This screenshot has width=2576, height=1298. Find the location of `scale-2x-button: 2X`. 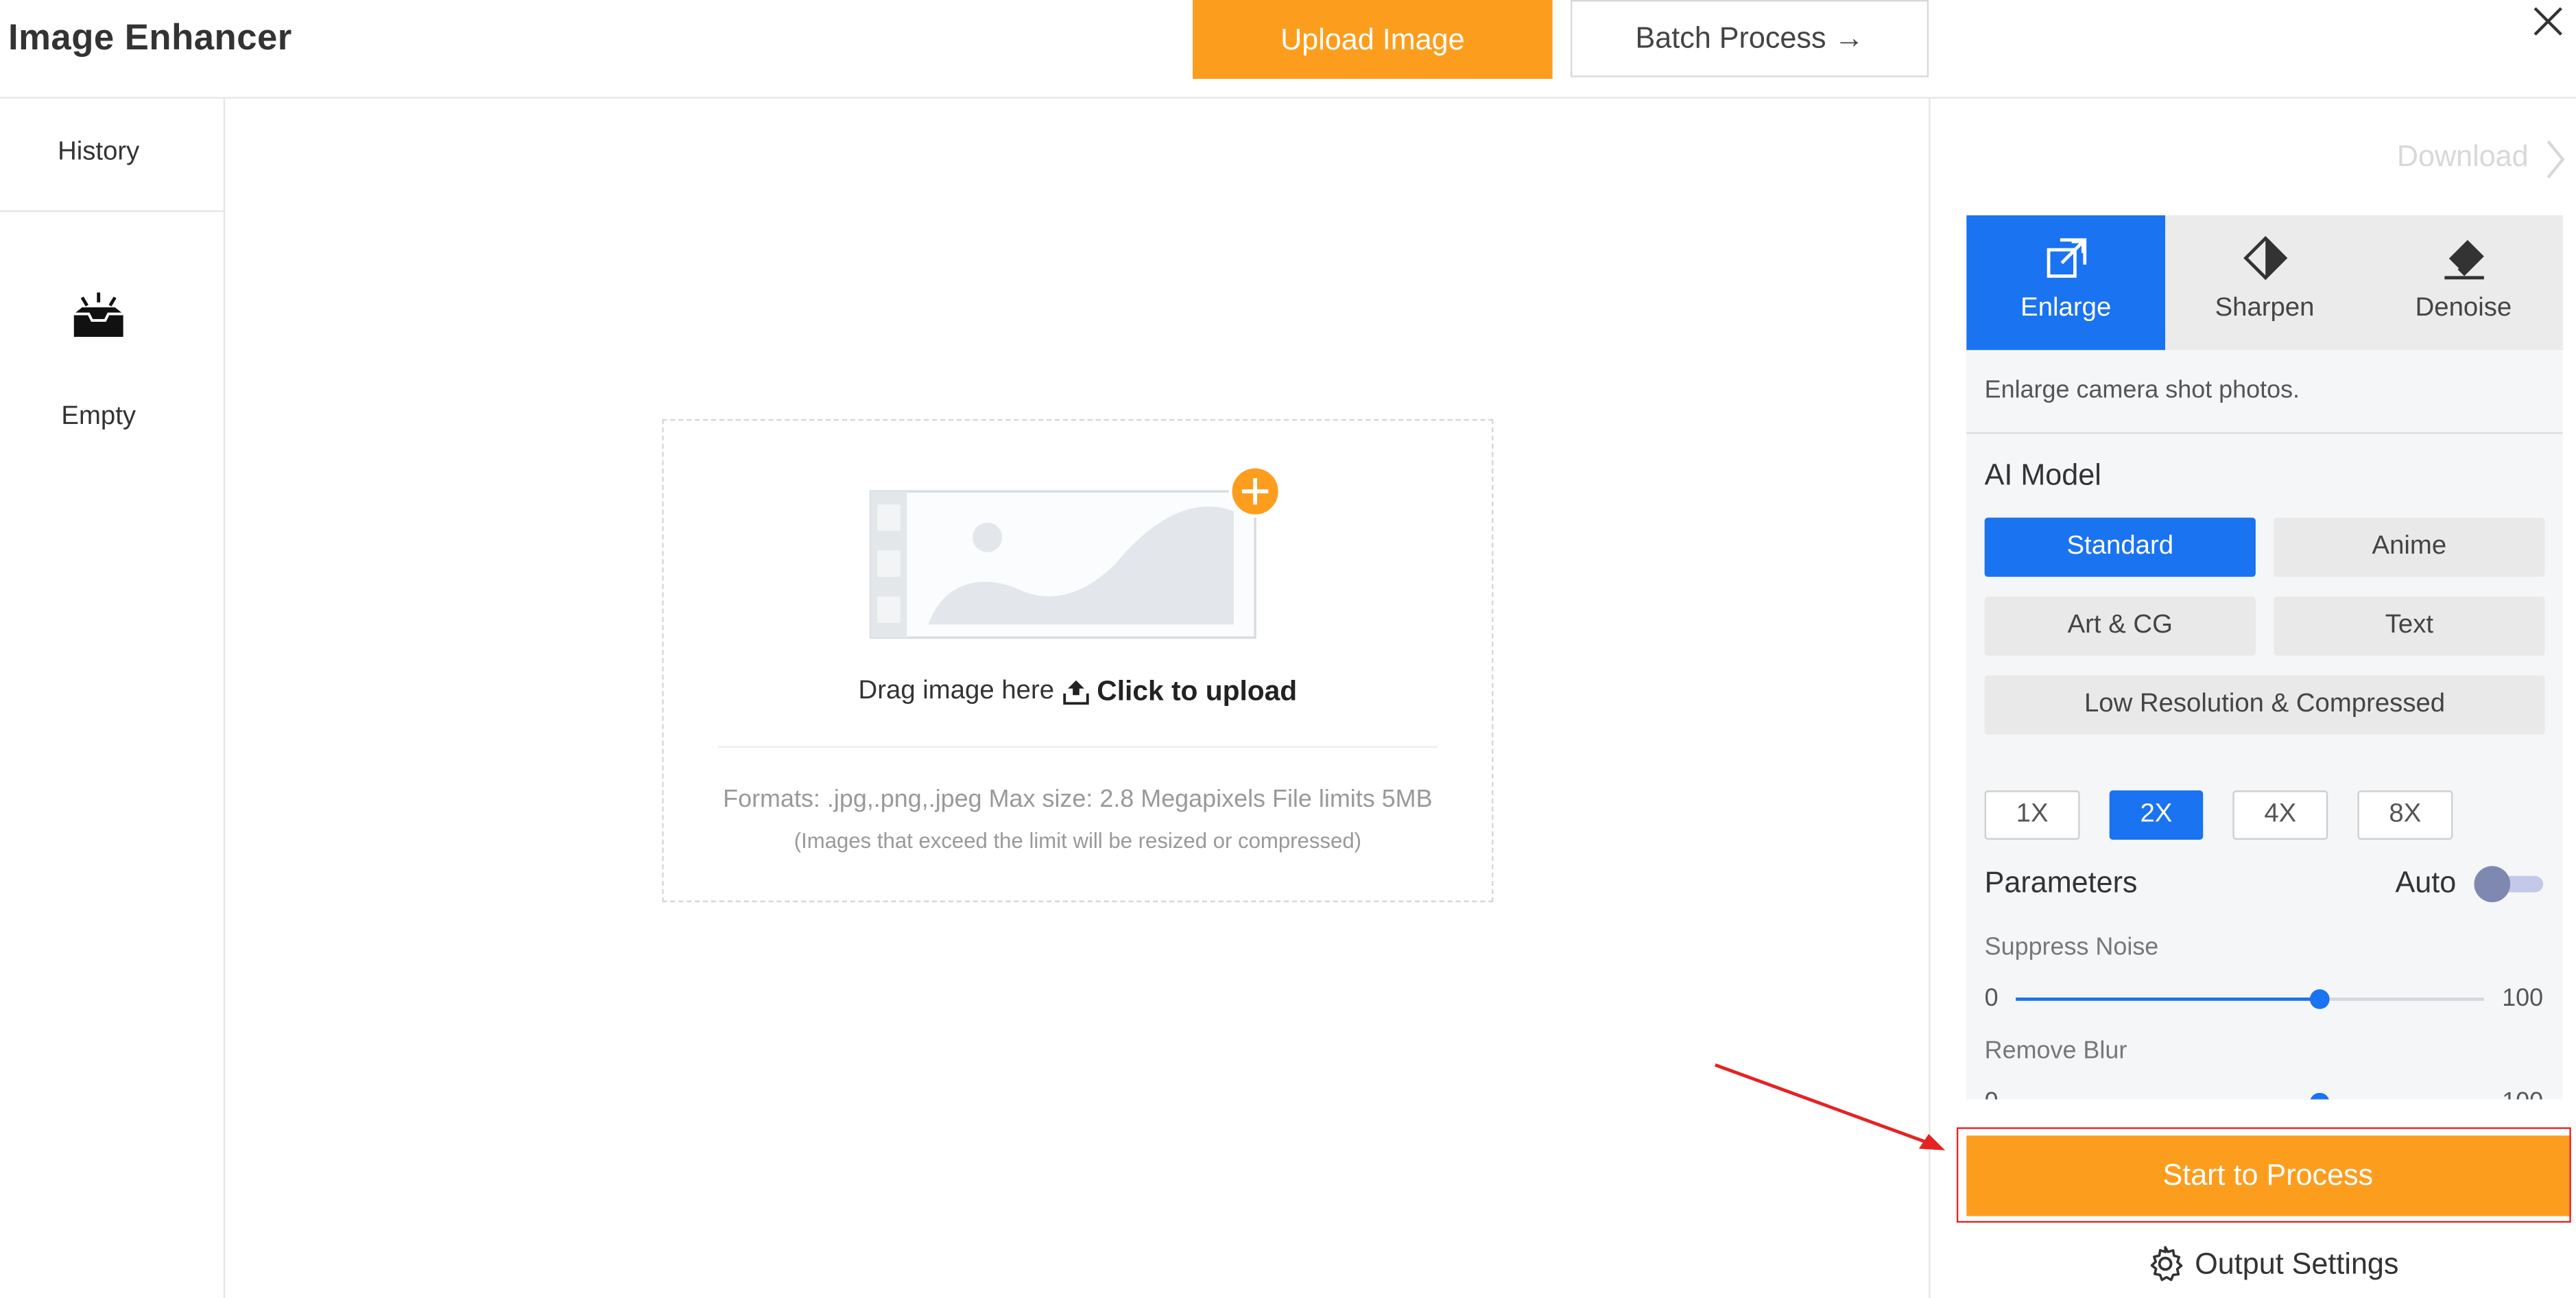

scale-2x-button: 2X is located at coordinates (2156, 815).